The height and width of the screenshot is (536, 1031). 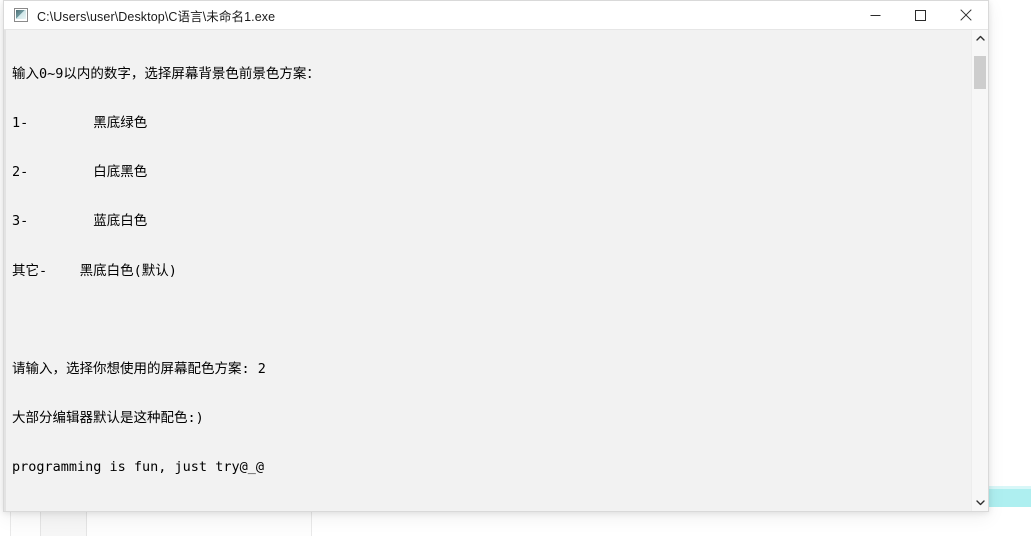 I want to click on vertical-scrollbar, so click(x=979, y=270).